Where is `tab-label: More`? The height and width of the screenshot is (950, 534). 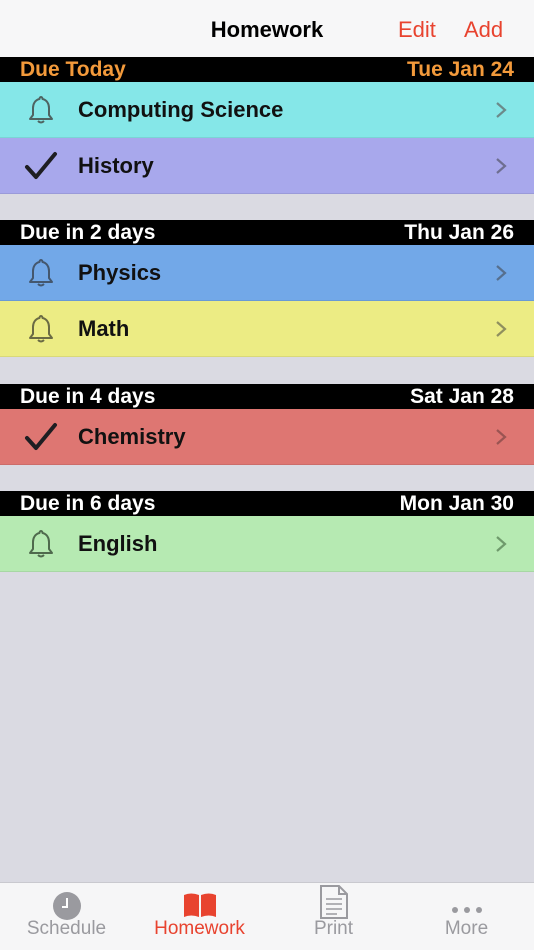 tab-label: More is located at coordinates (466, 928).